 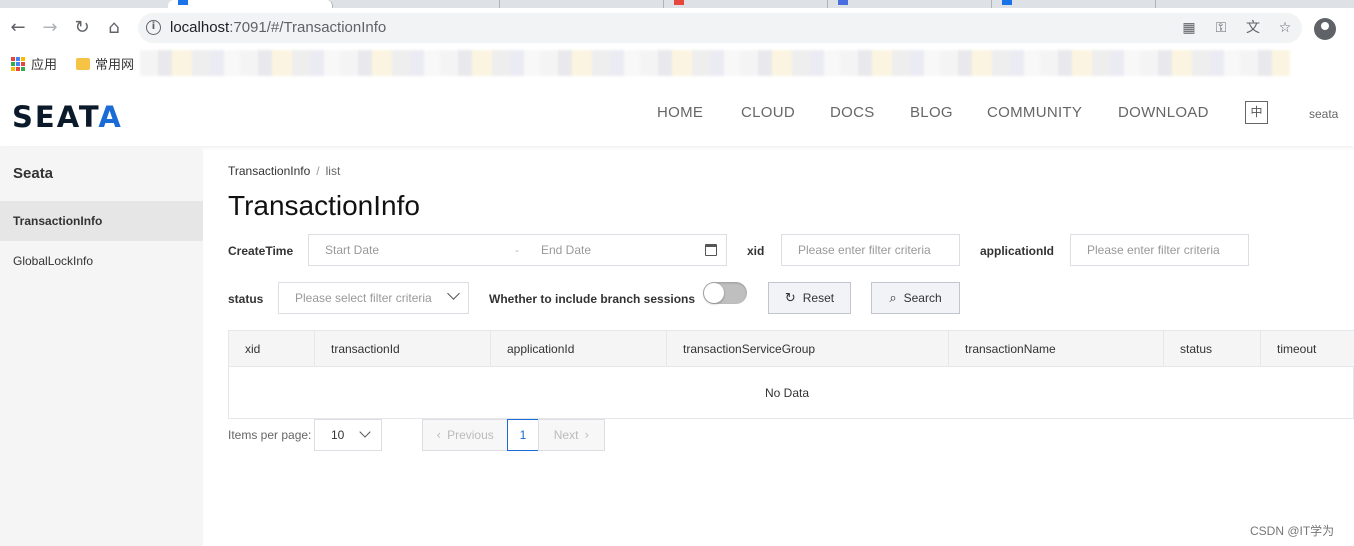 What do you see at coordinates (338, 435) in the screenshot?
I see `page-size-value: 10` at bounding box center [338, 435].